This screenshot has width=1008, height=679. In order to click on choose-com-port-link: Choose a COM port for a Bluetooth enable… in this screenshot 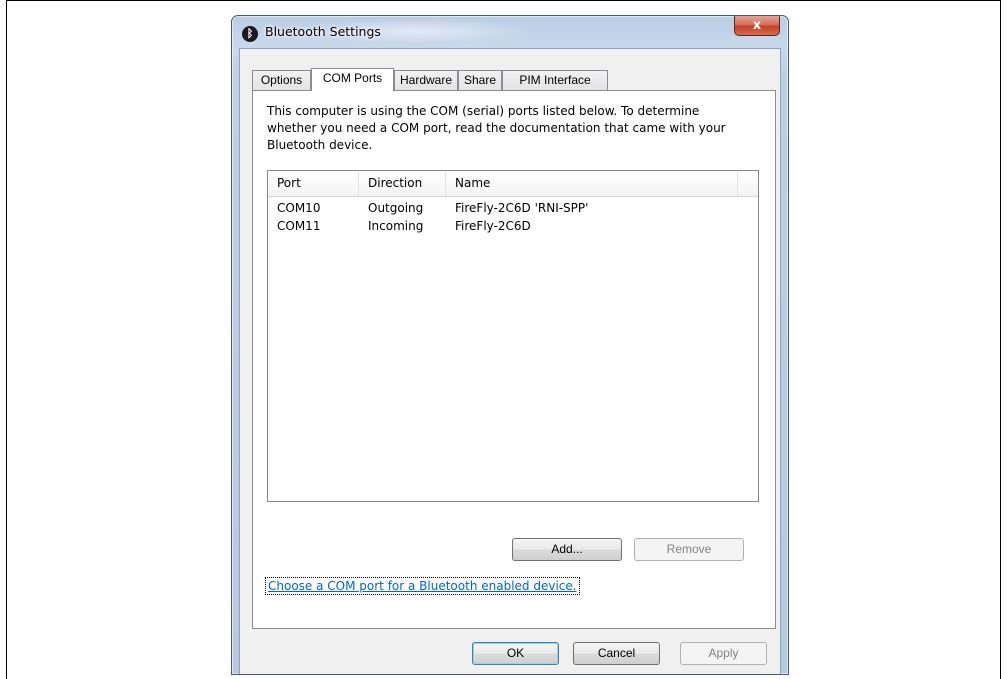, I will do `click(422, 586)`.